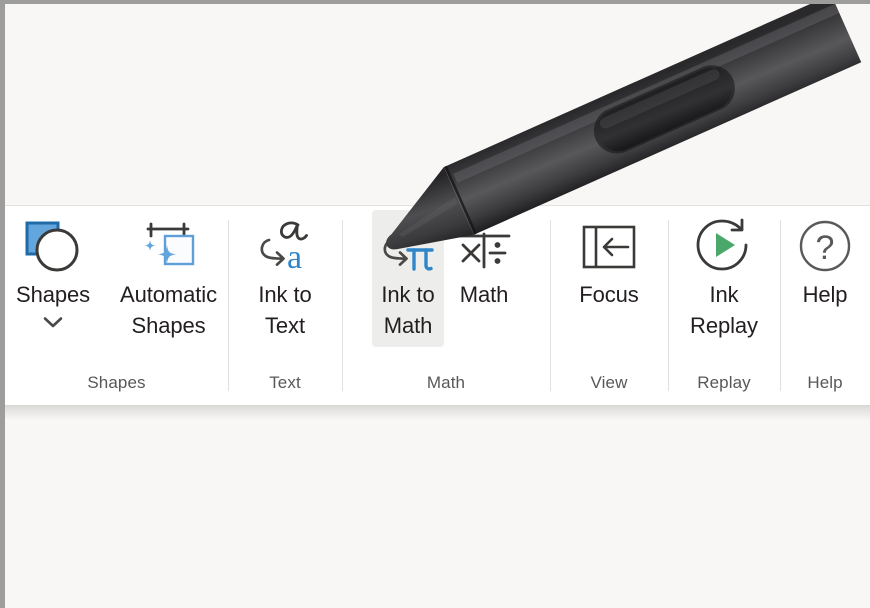 This screenshot has height=608, width=870. Describe the element at coordinates (724, 278) in the screenshot. I see `ink-replay-button: Ink Replay` at that location.